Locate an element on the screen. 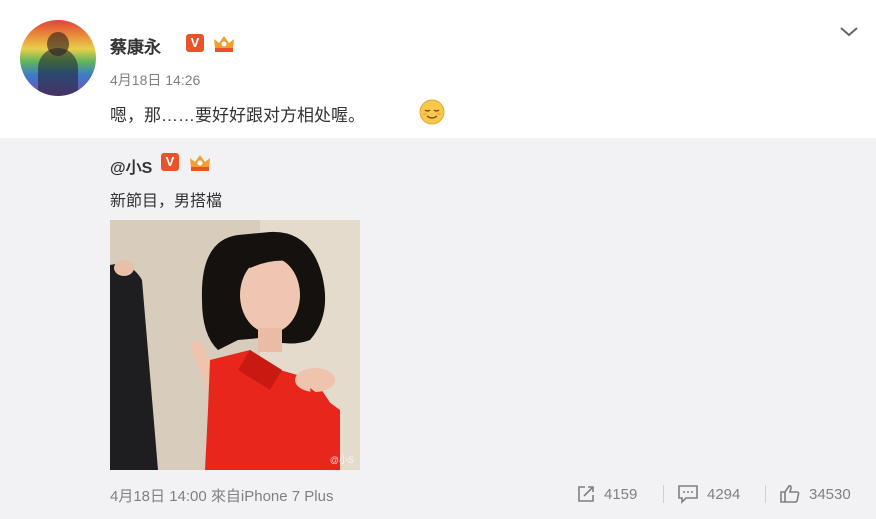 The width and height of the screenshot is (876, 519). like-button: 34530 is located at coordinates (815, 494).